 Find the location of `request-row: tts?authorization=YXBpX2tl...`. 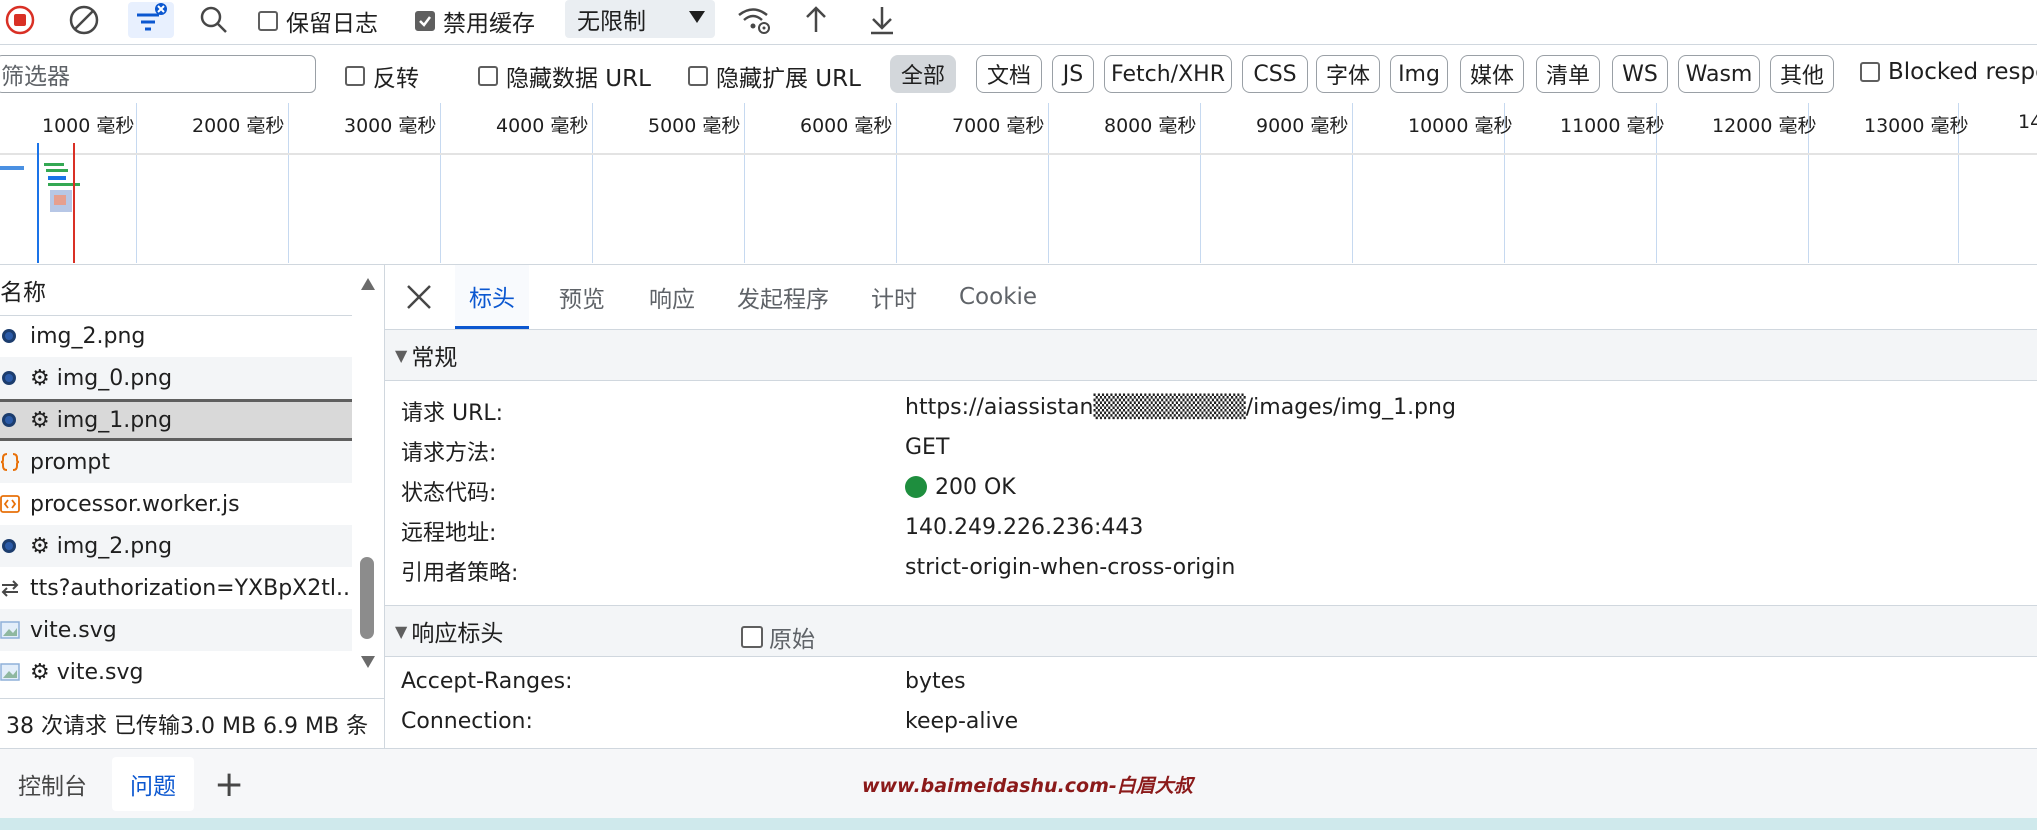

request-row: tts?authorization=YXBpX2tl... is located at coordinates (176, 588).